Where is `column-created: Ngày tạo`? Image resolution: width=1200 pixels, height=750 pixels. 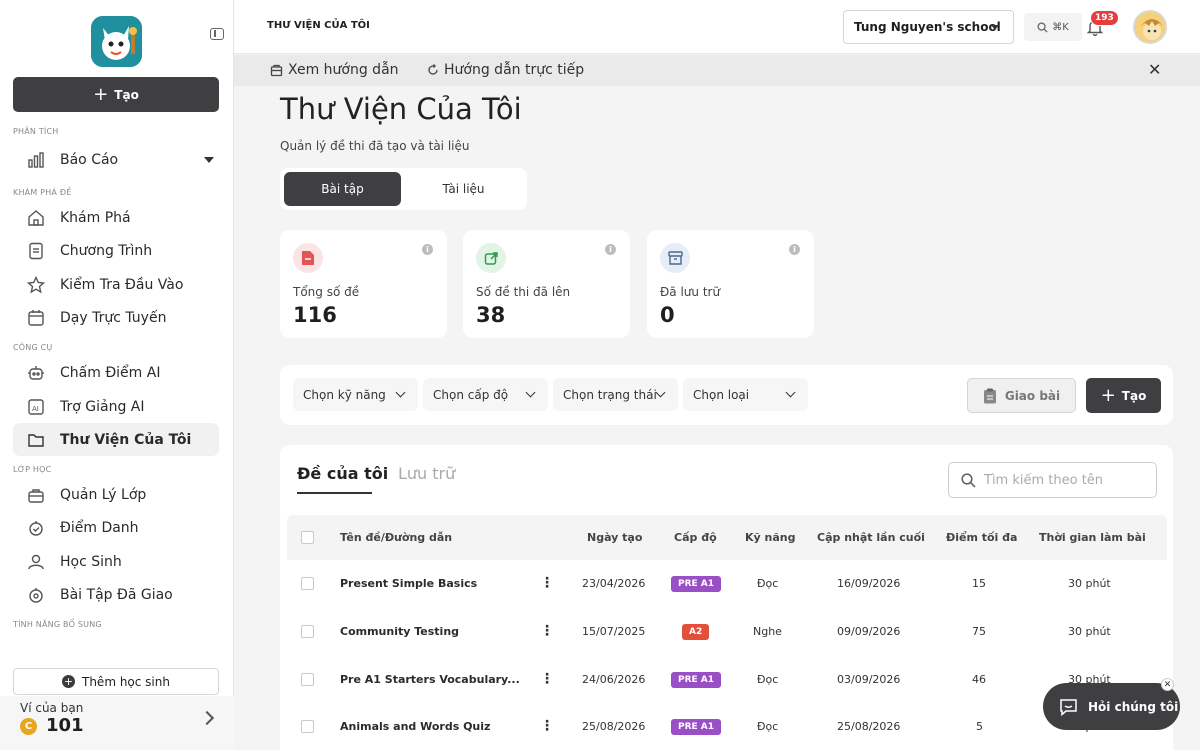
column-created: Ngày tạo is located at coordinates (614, 537).